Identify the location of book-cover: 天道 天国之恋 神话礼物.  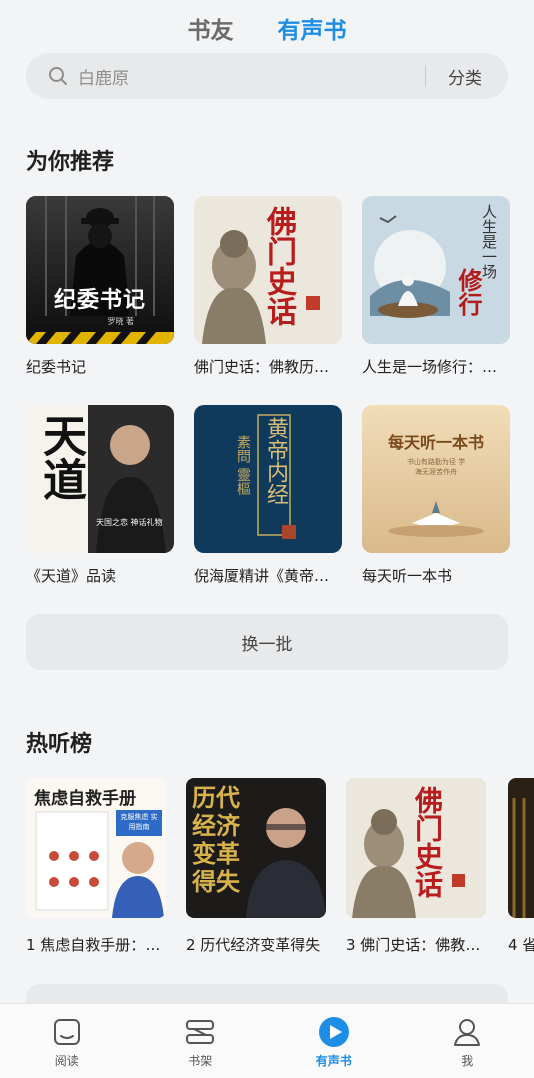
(100, 479).